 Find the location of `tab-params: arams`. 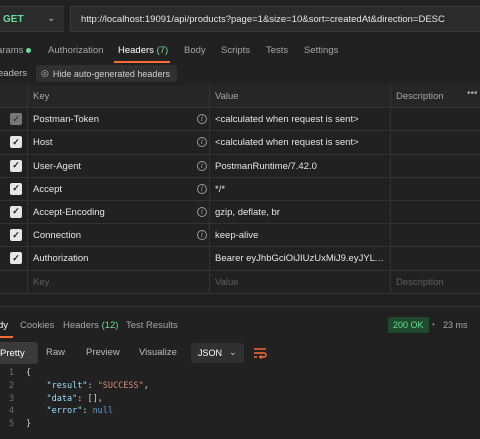

tab-params: arams is located at coordinates (16, 50).